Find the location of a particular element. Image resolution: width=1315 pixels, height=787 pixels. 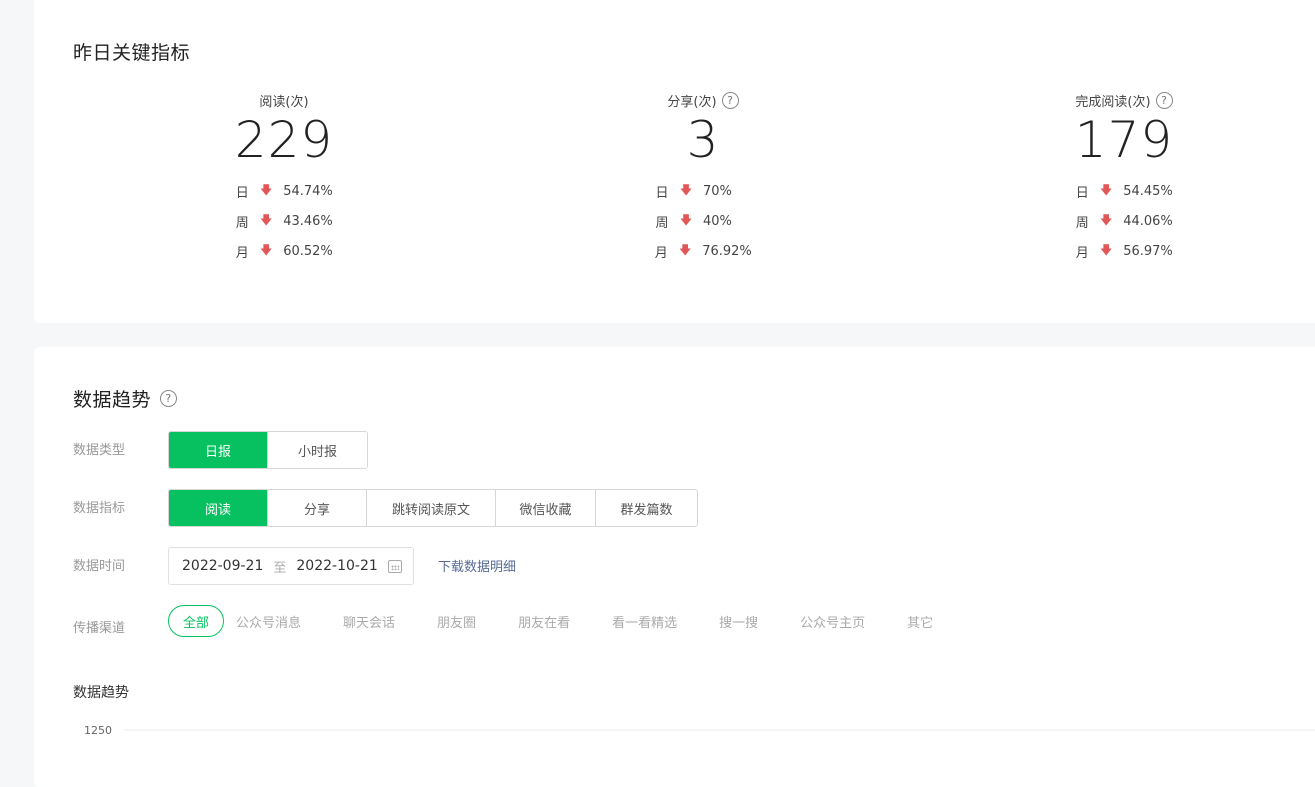

channel-option: 聊天会话 is located at coordinates (369, 621).